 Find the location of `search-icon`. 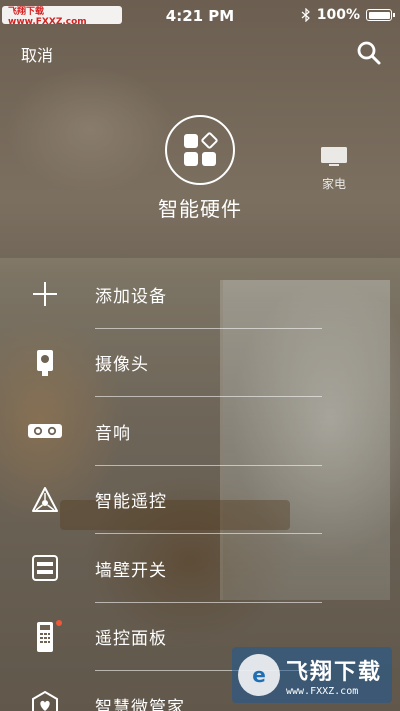

search-icon is located at coordinates (369, 53).